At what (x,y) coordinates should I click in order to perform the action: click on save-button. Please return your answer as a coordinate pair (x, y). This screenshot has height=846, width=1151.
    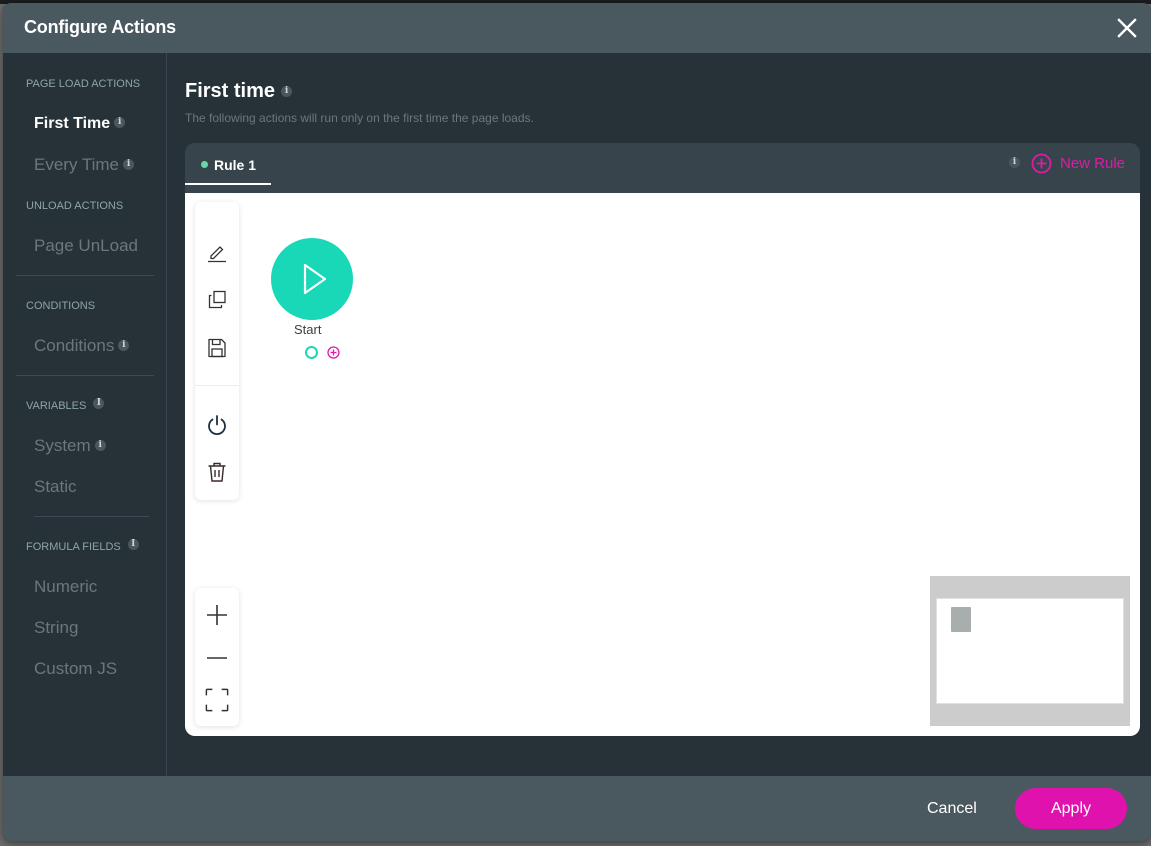
    Looking at the image, I should click on (217, 348).